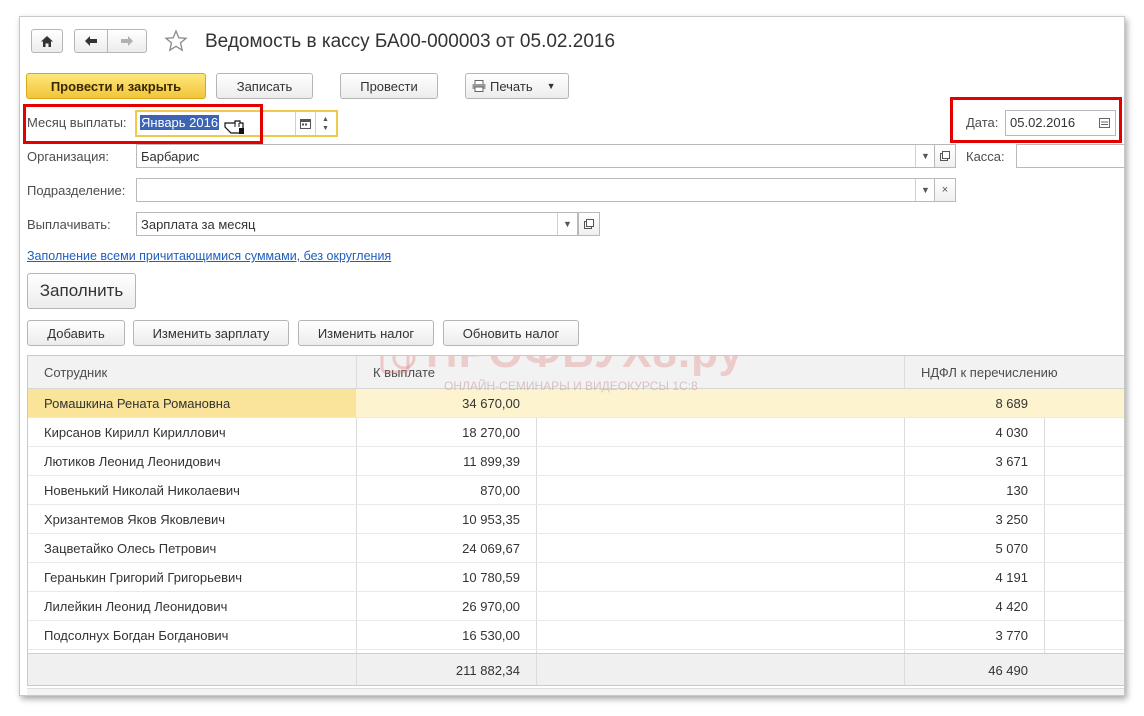  I want to click on col-header-pay: К выплате, so click(404, 372).